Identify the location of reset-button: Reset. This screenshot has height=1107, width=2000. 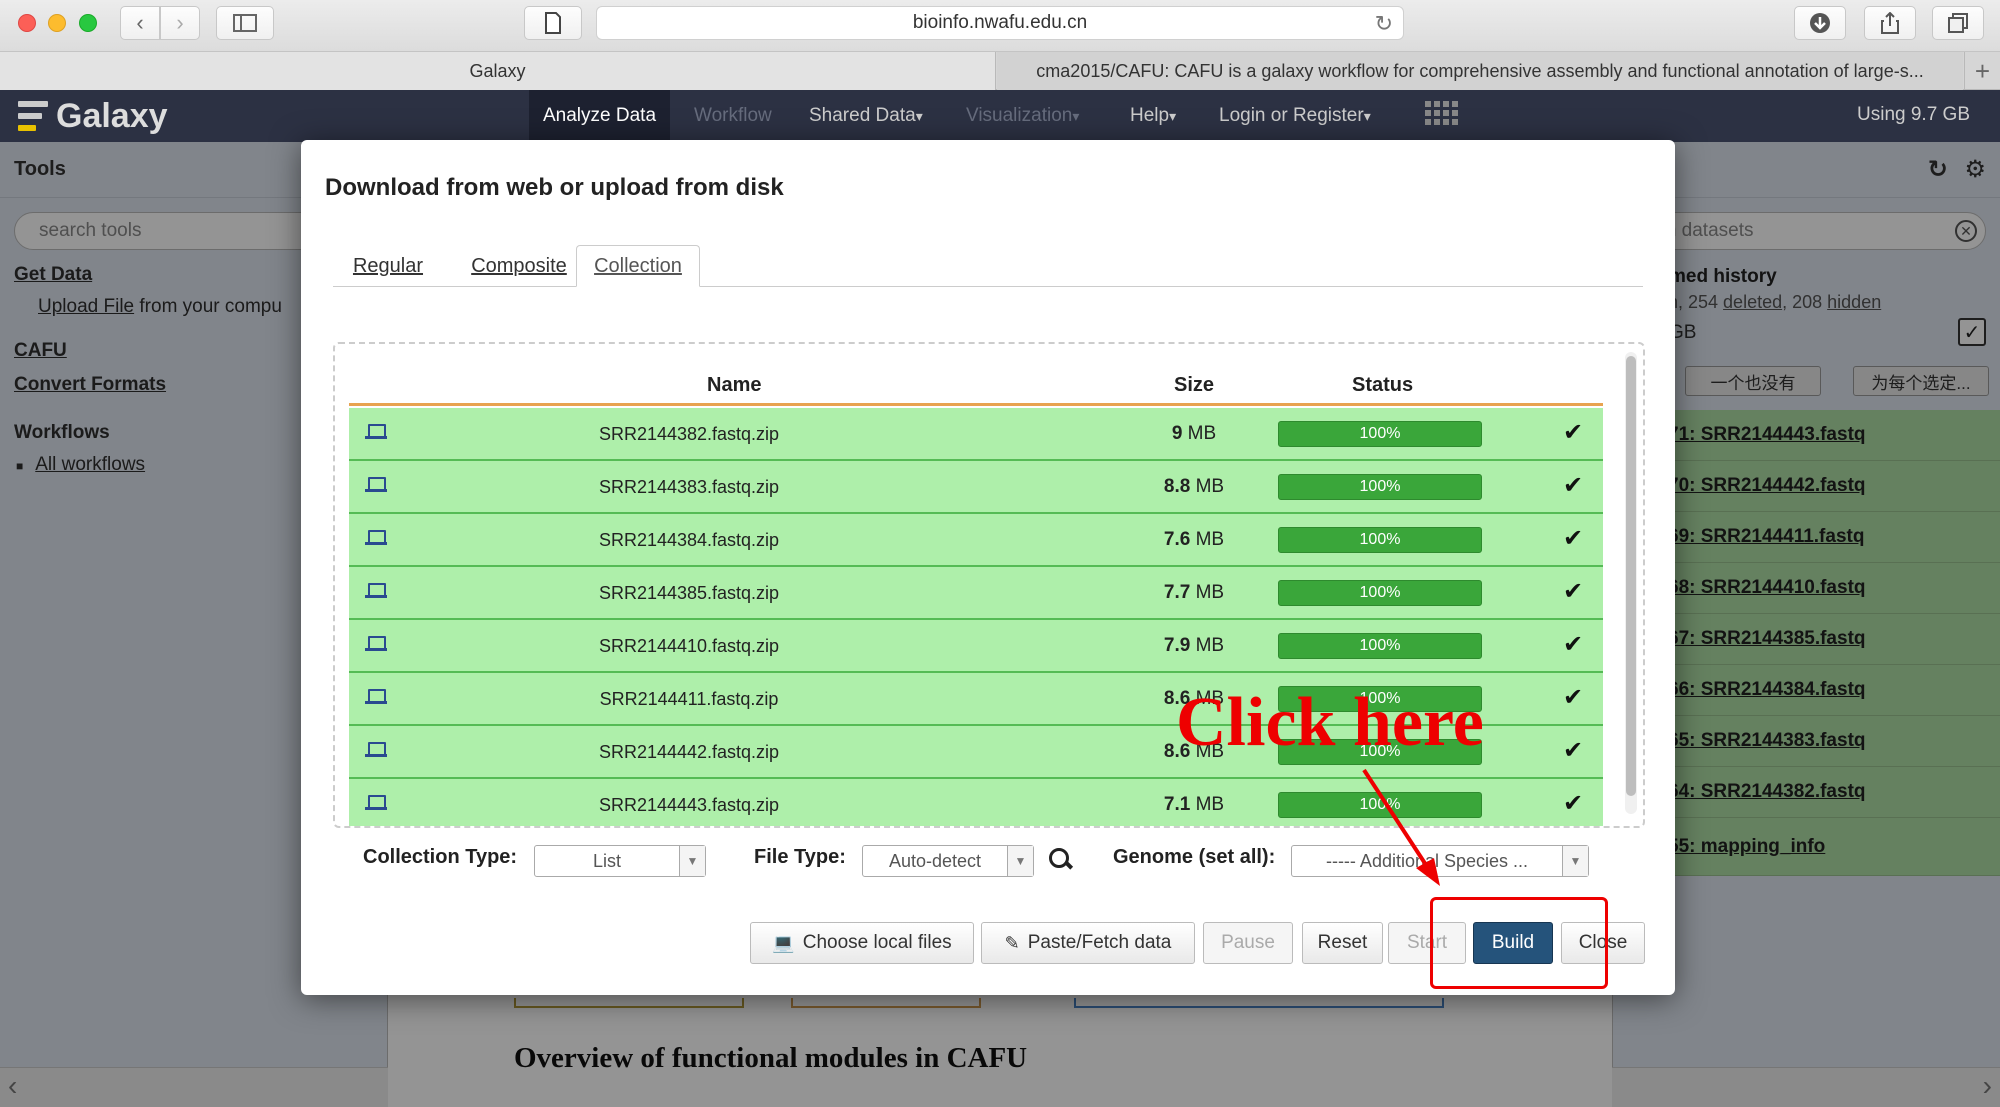
(1342, 943).